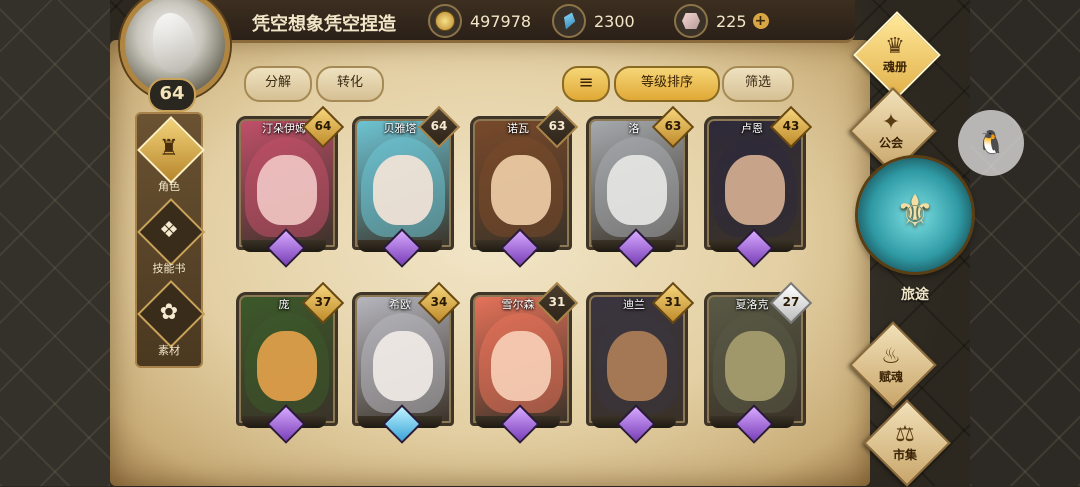 The image size is (1080, 487). I want to click on convert-button: 转化, so click(350, 84).